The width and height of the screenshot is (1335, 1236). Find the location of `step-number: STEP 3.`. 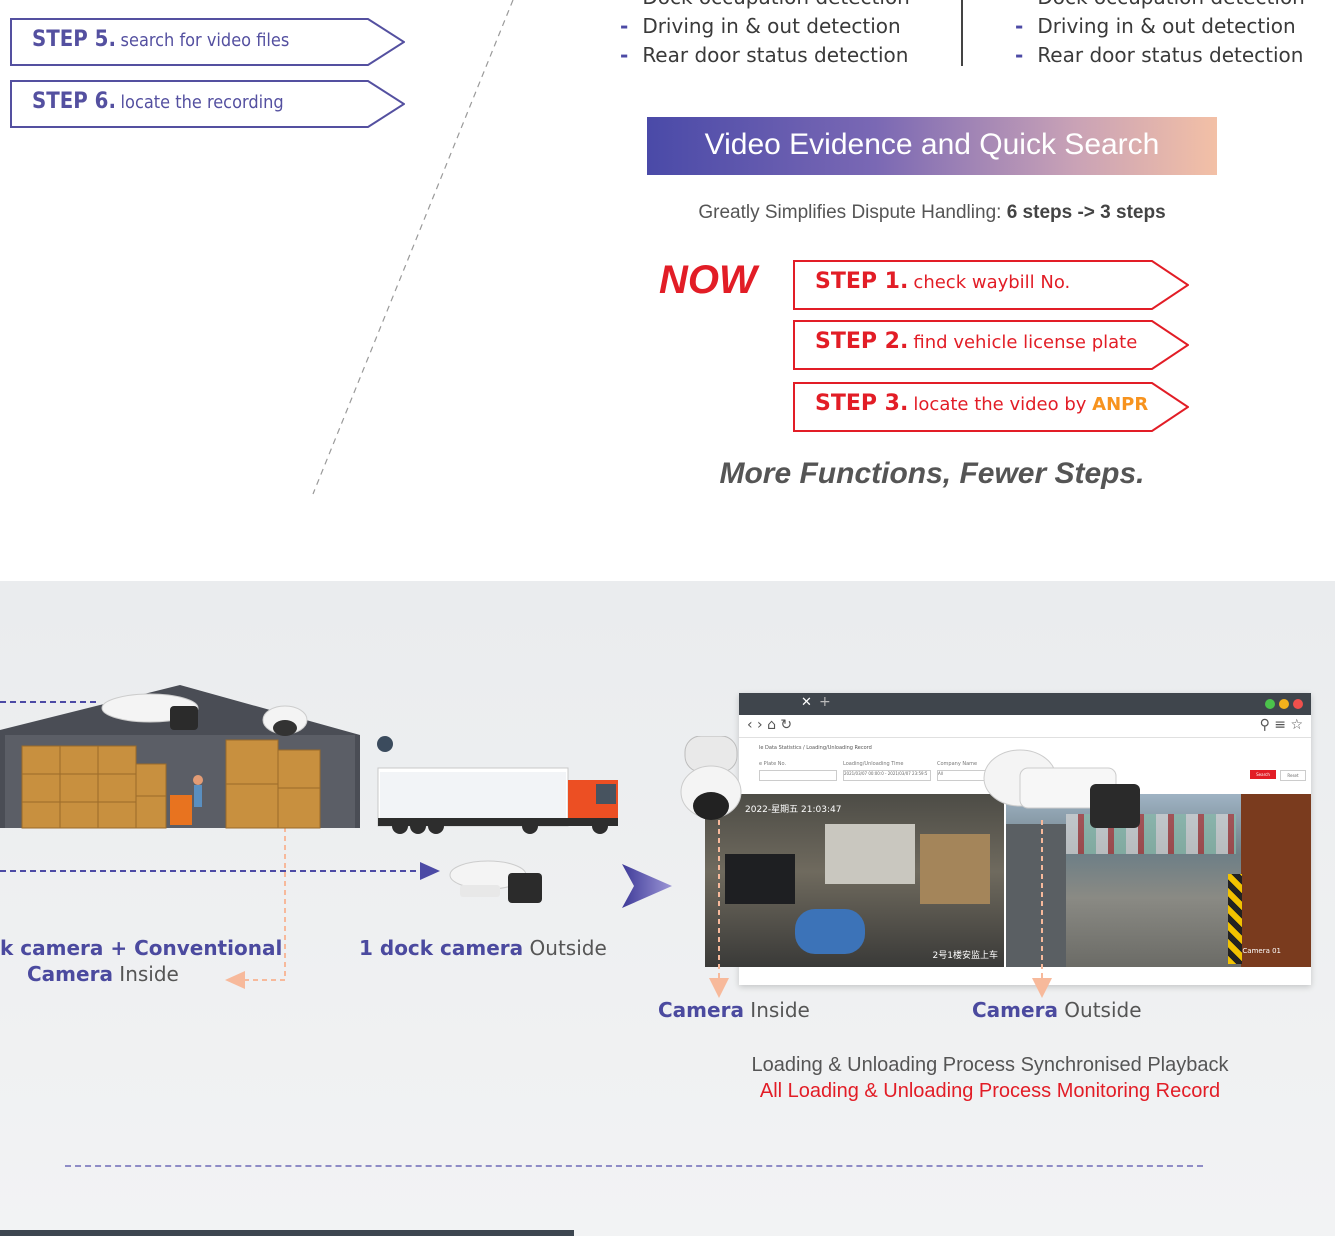

step-number: STEP 3. is located at coordinates (862, 403).